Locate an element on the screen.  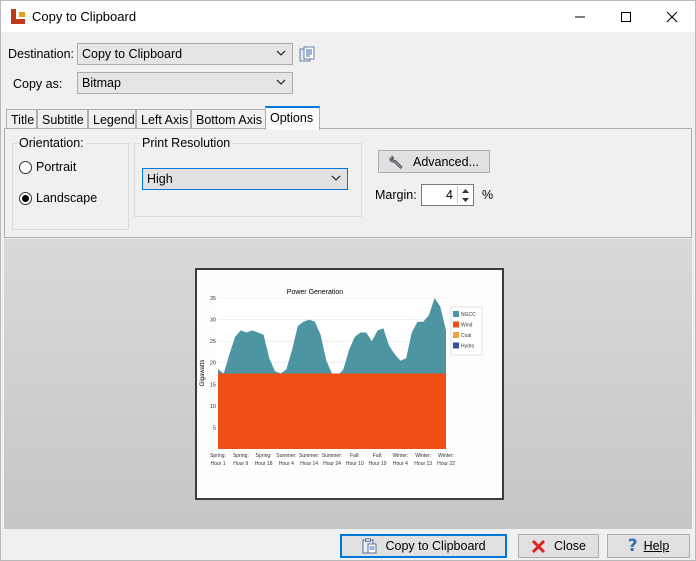
maximize-button is located at coordinates (626, 16).